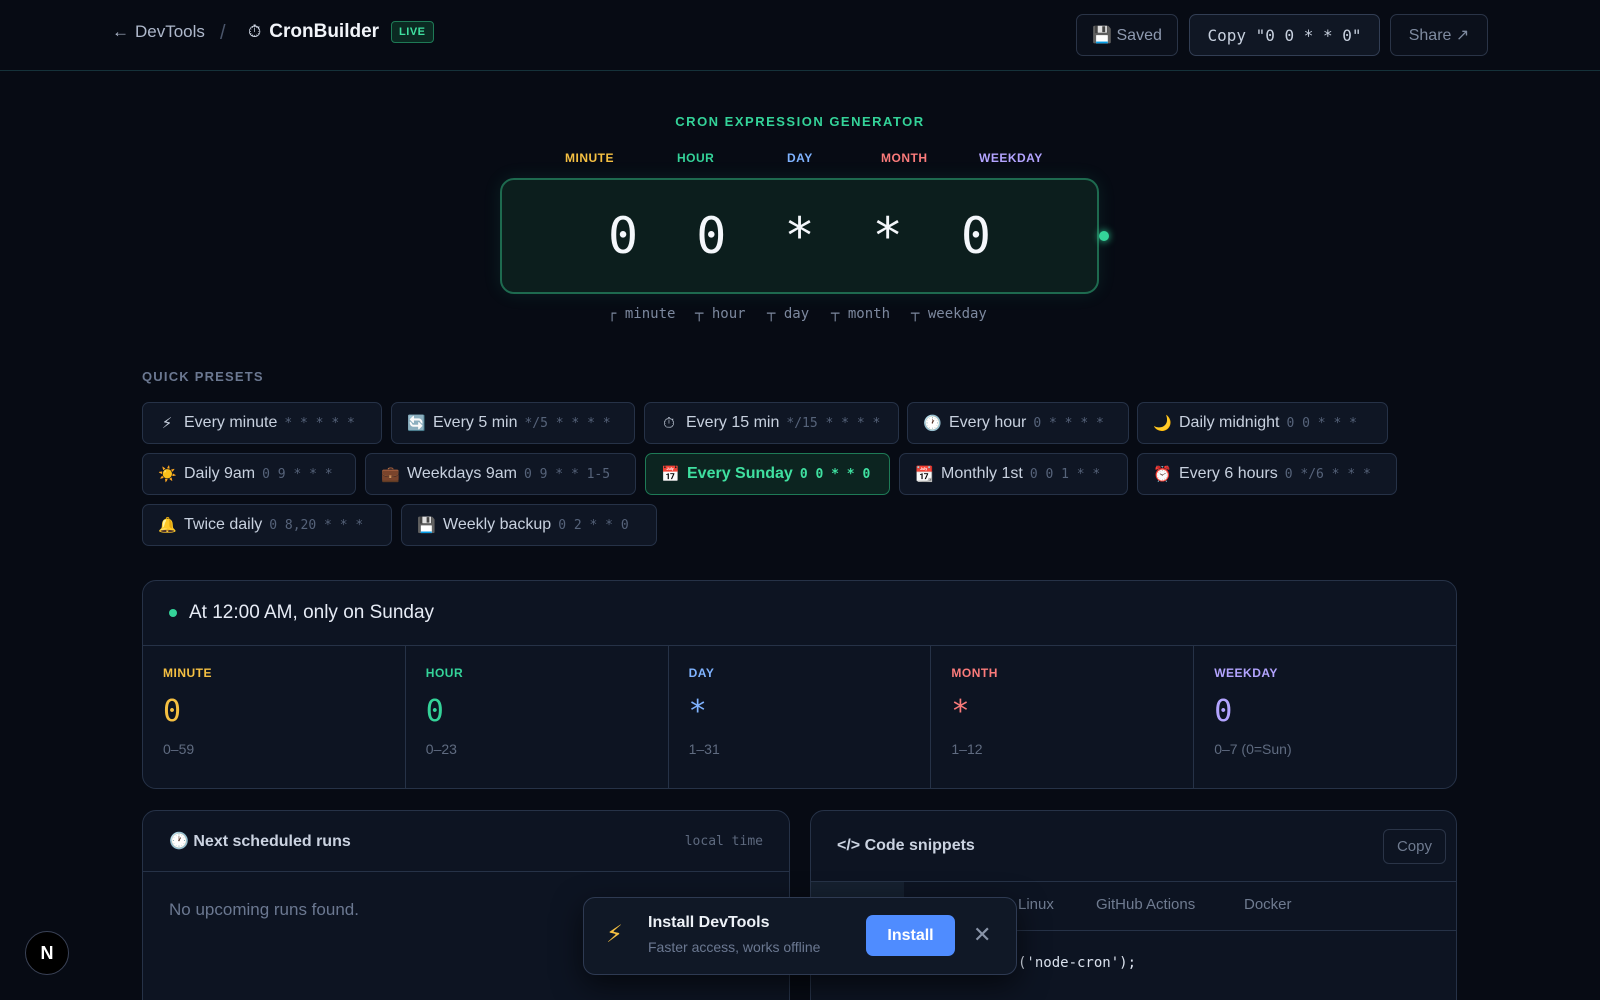 This screenshot has width=1600, height=1000. Describe the element at coordinates (670, 474) in the screenshot. I see `calendar-icon: 📅` at that location.